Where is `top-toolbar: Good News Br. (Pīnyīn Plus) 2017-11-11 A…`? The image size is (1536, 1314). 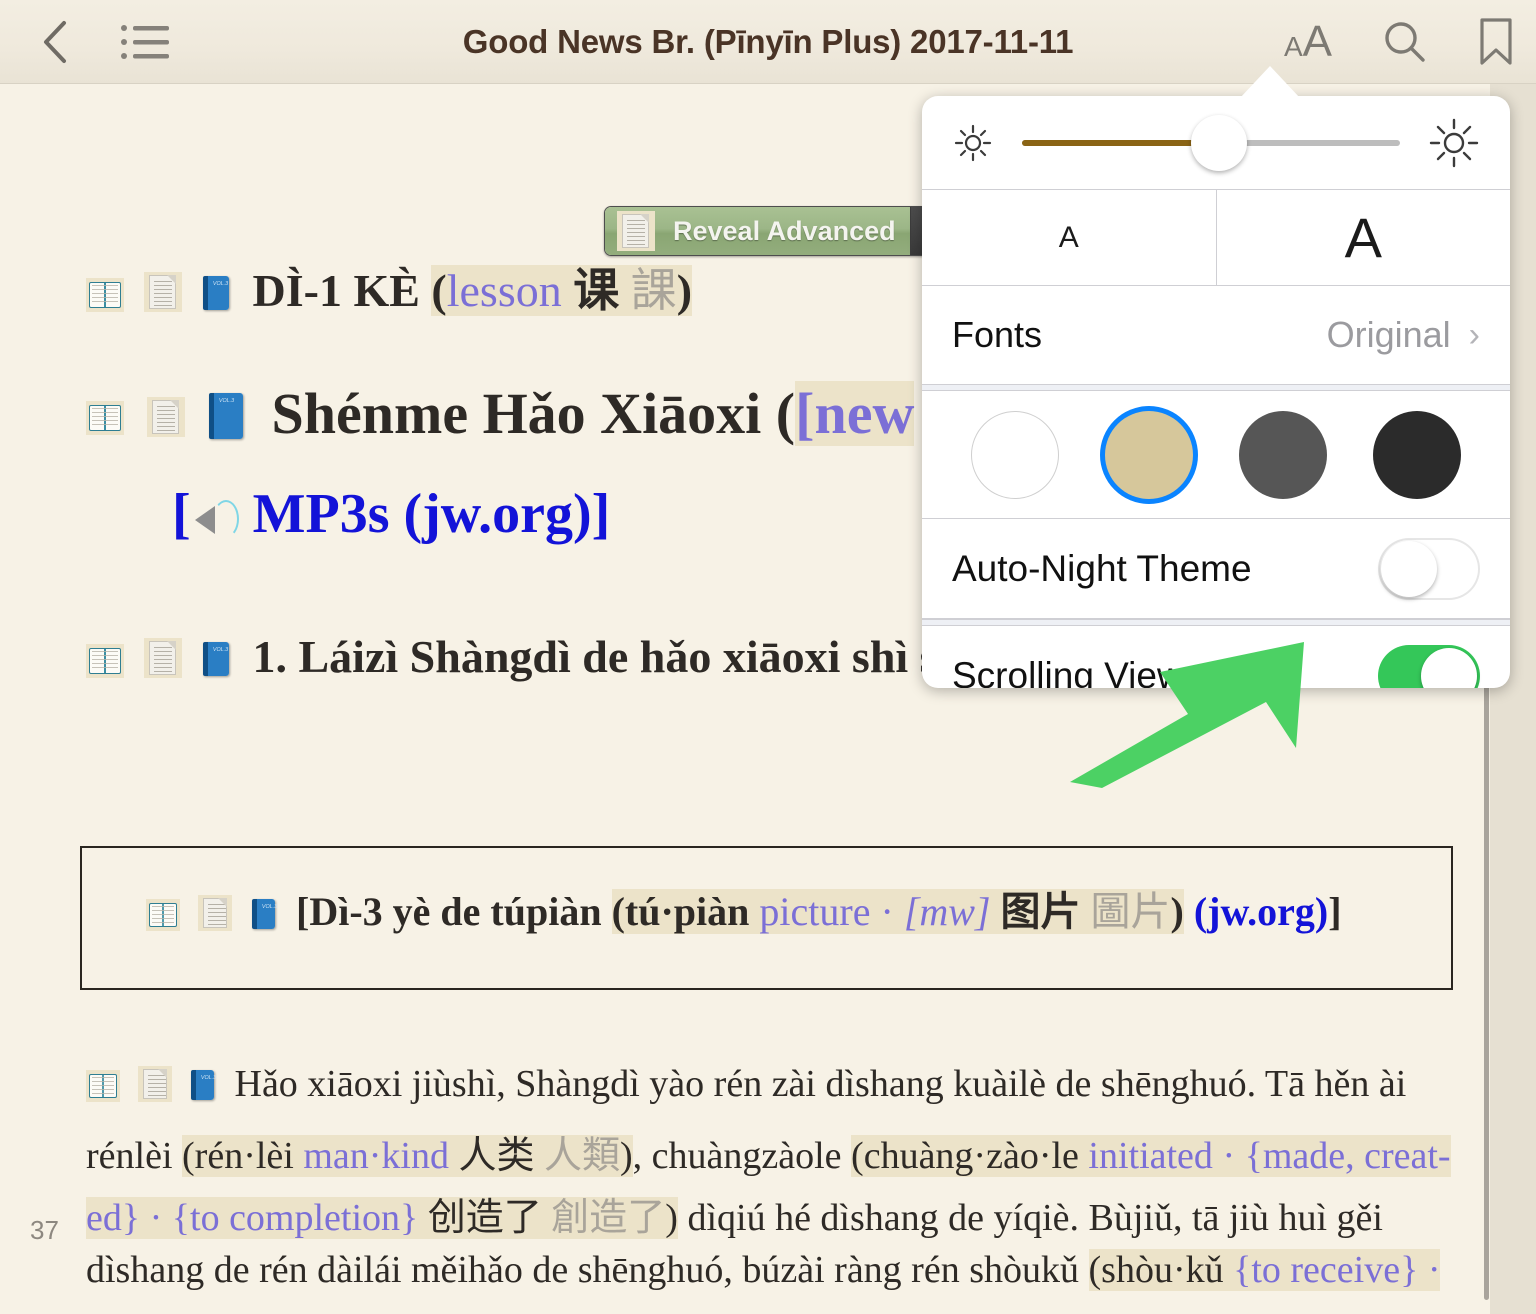
top-toolbar: Good News Br. (Pīnyīn Plus) 2017-11-11 A… is located at coordinates (768, 42).